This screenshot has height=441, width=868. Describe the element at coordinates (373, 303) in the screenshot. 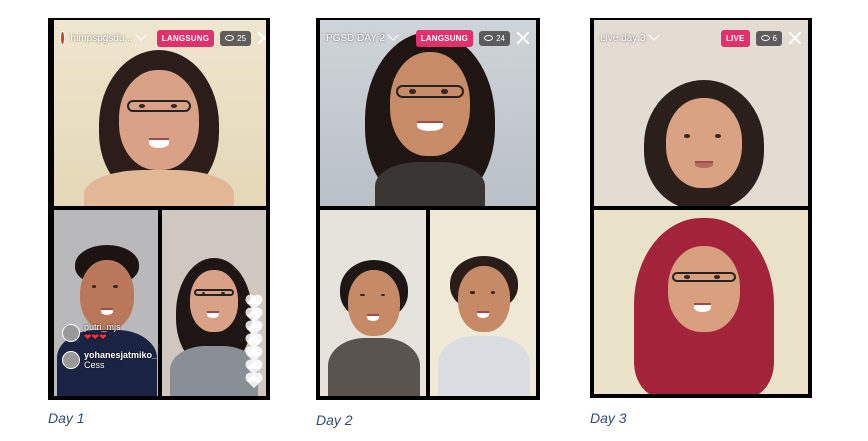

I see `day2-guest1-video` at that location.